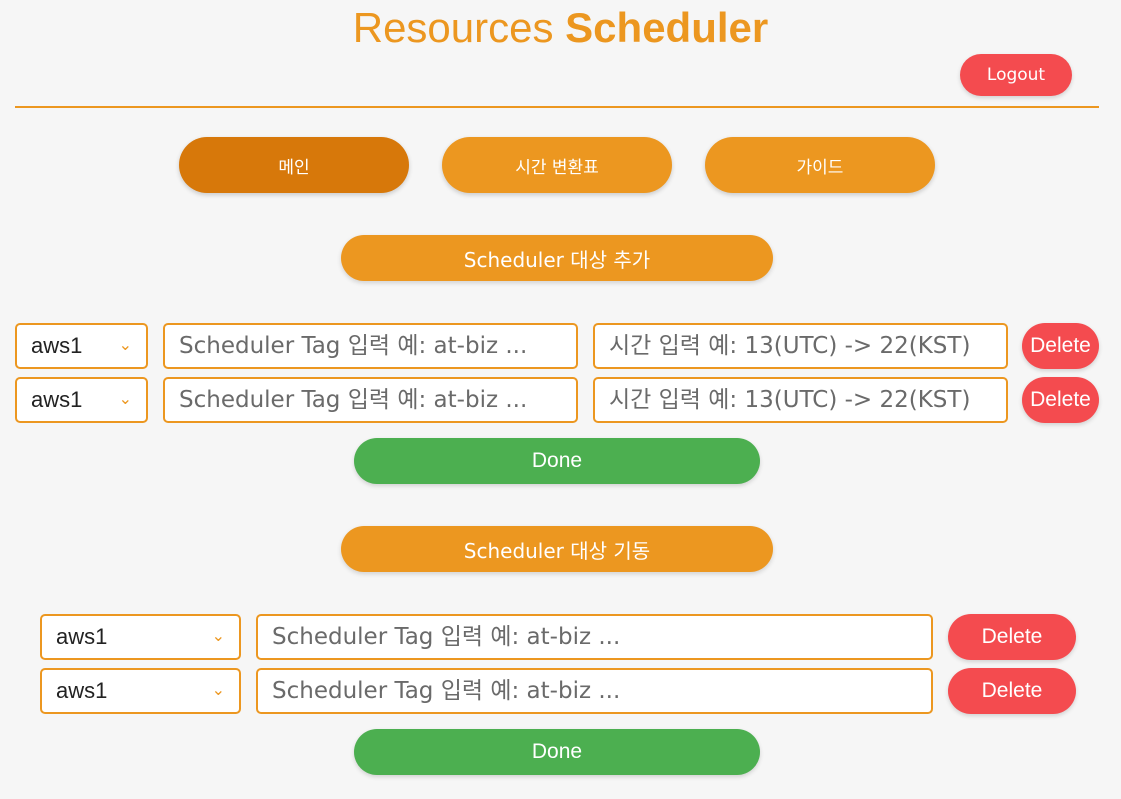  What do you see at coordinates (294, 165) in the screenshot?
I see `nav-main-button: 메인` at bounding box center [294, 165].